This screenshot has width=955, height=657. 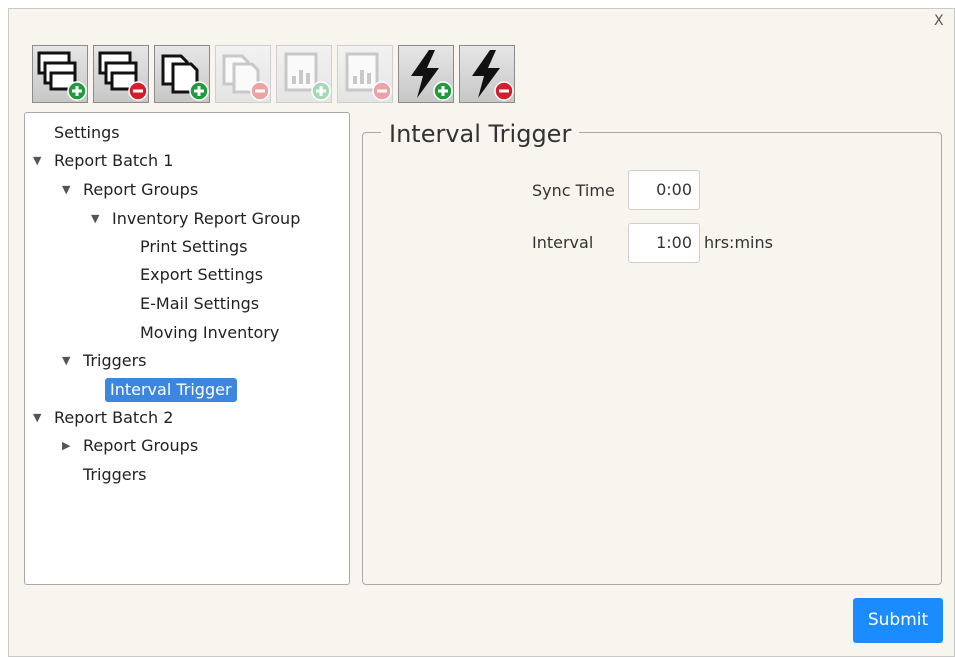 I want to click on stacked-windows-remove-icon, so click(x=123, y=76).